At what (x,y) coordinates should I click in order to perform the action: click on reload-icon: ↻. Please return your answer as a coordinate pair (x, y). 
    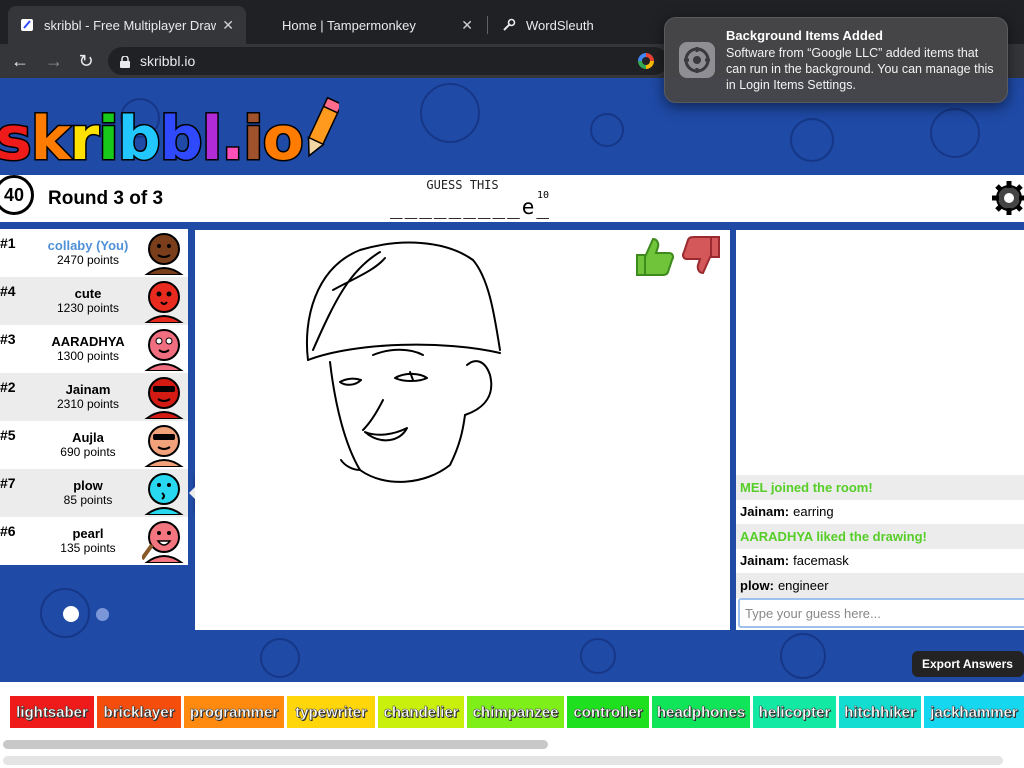
    Looking at the image, I should click on (86, 61).